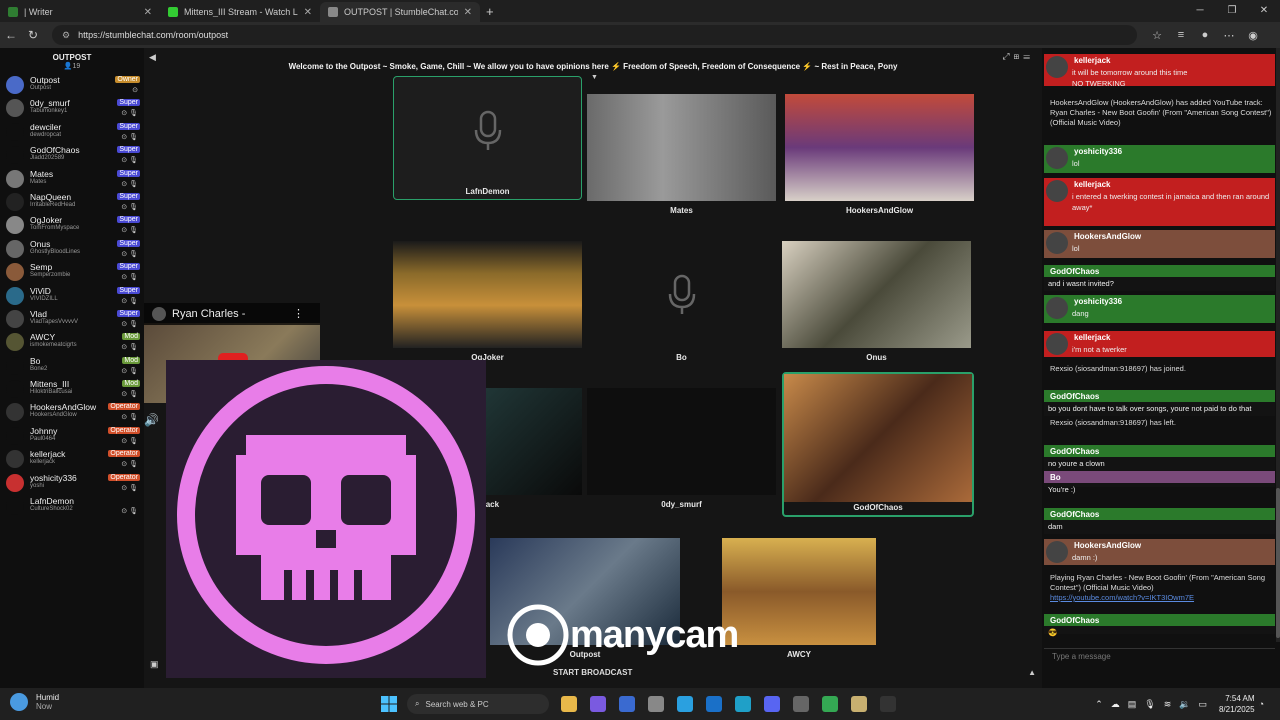  Describe the element at coordinates (1032, 672) in the screenshot. I see `expand-up-icon: ▲` at that location.